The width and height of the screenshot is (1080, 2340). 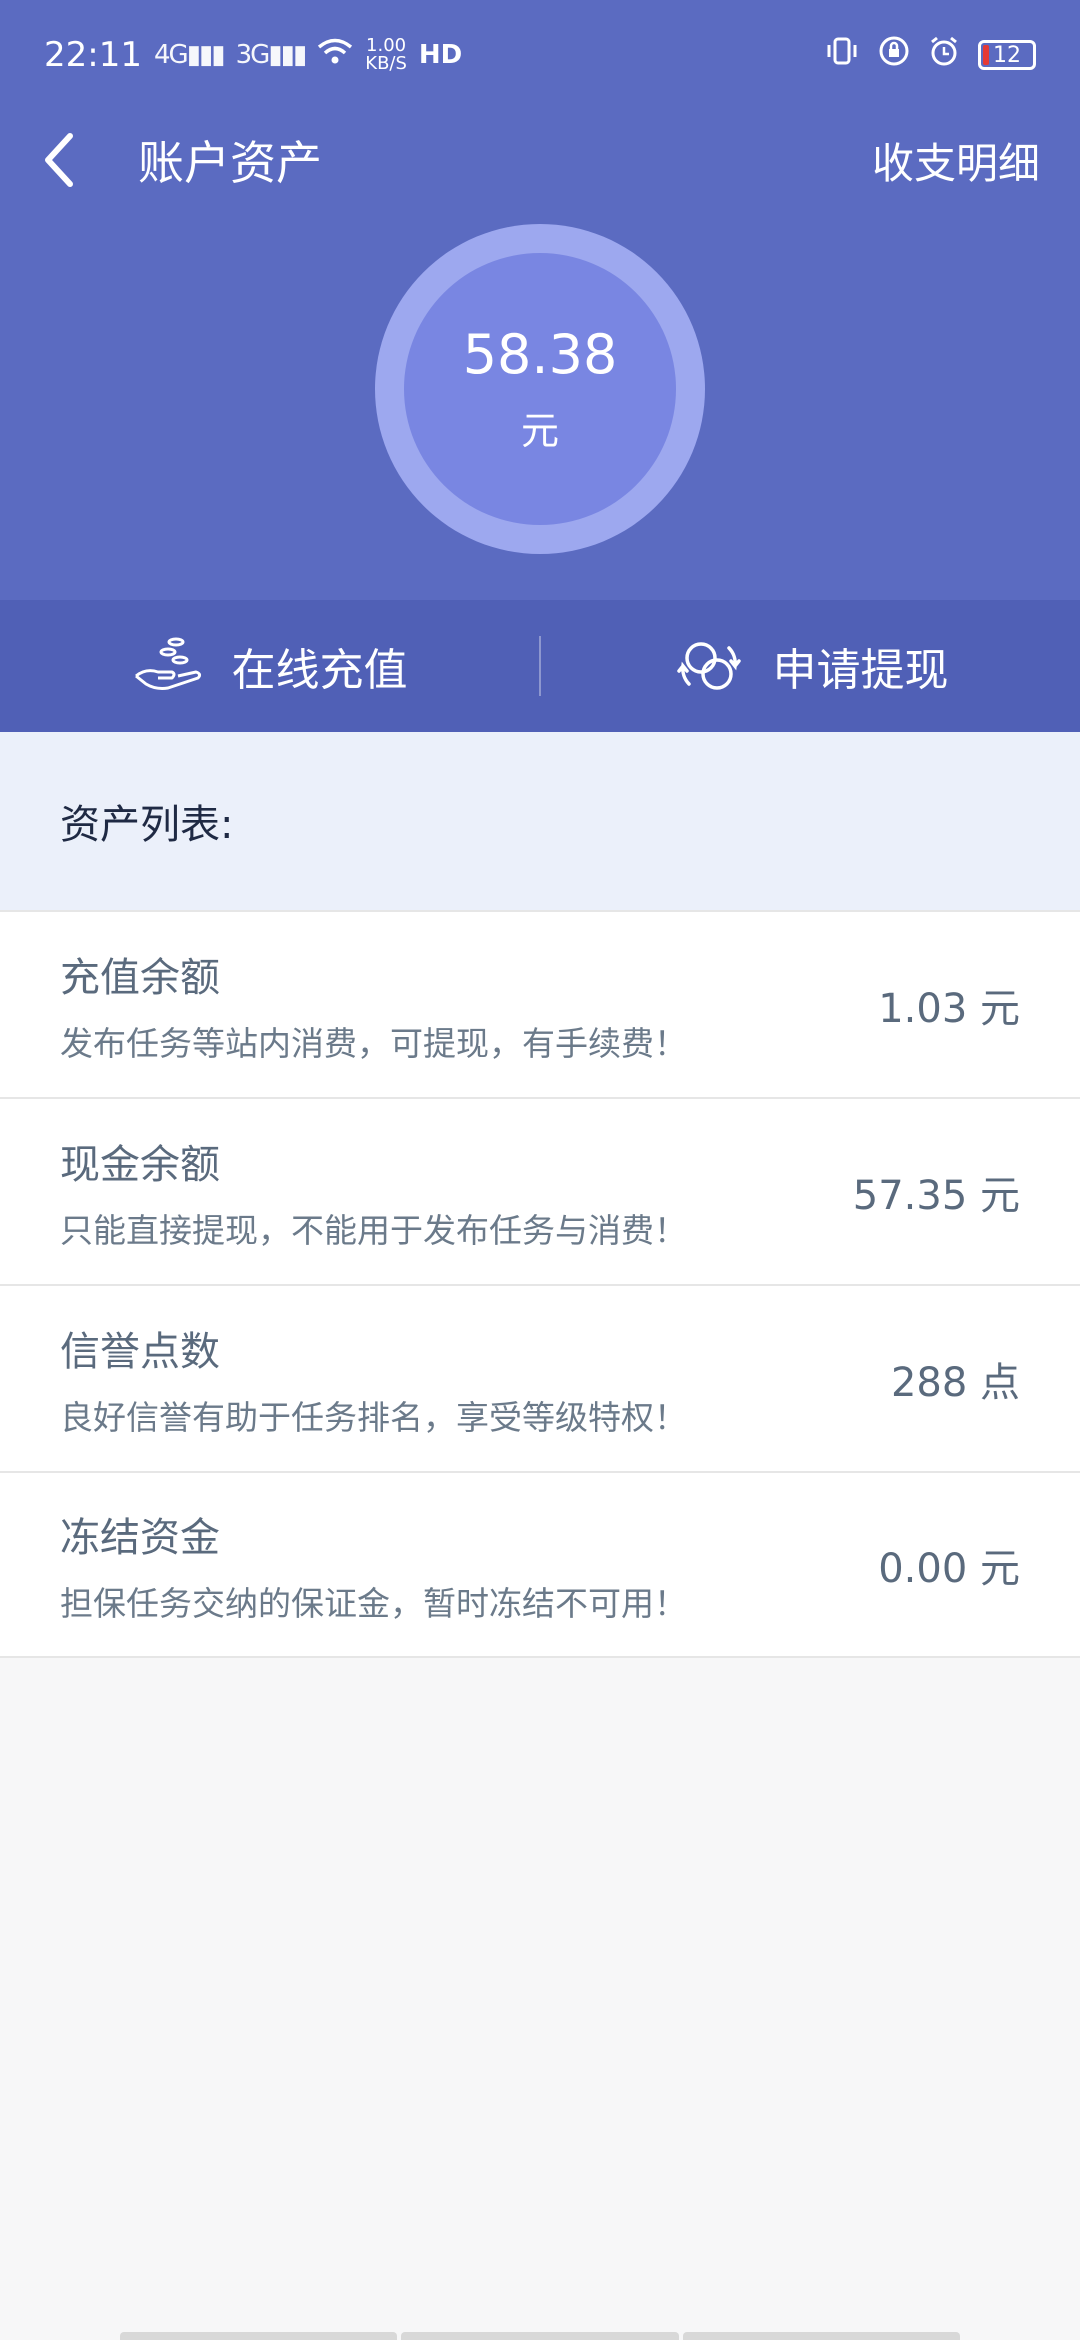 I want to click on asset-desc: 担保任务交纳的保证金，暂时冻结不可用！, so click(x=373, y=1603).